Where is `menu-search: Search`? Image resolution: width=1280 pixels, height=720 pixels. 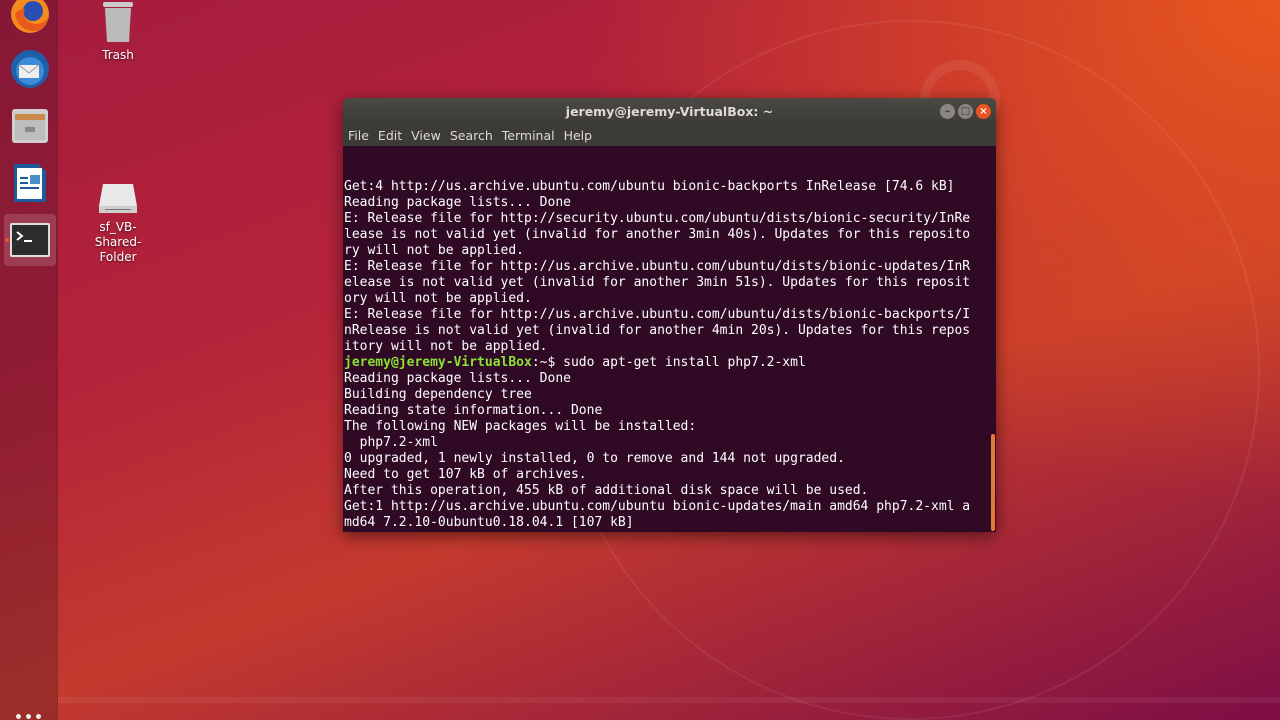 menu-search: Search is located at coordinates (473, 135).